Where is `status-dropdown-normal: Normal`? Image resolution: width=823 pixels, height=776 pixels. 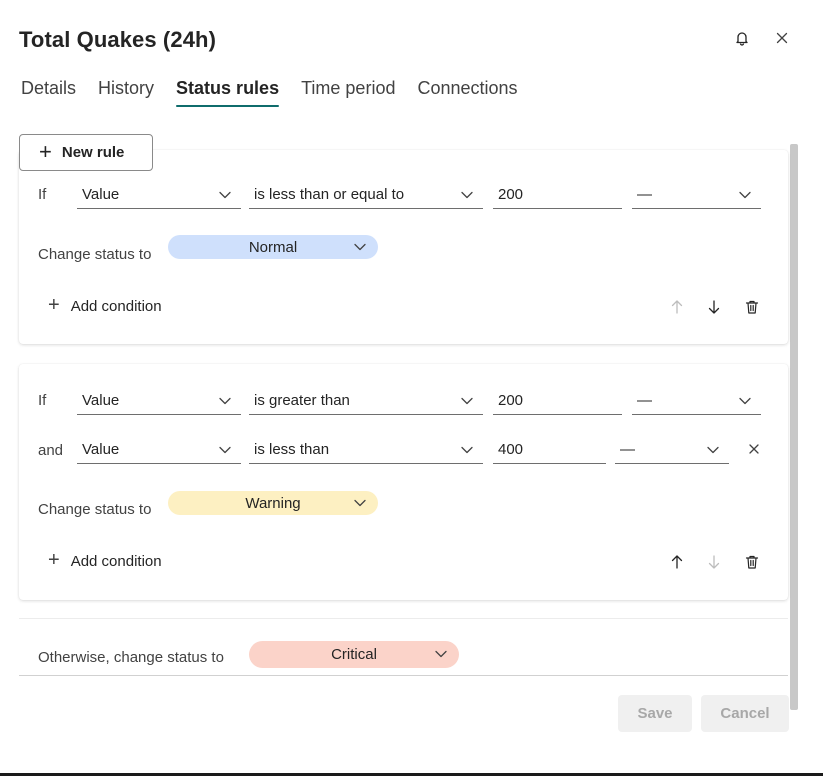 status-dropdown-normal: Normal is located at coordinates (273, 247).